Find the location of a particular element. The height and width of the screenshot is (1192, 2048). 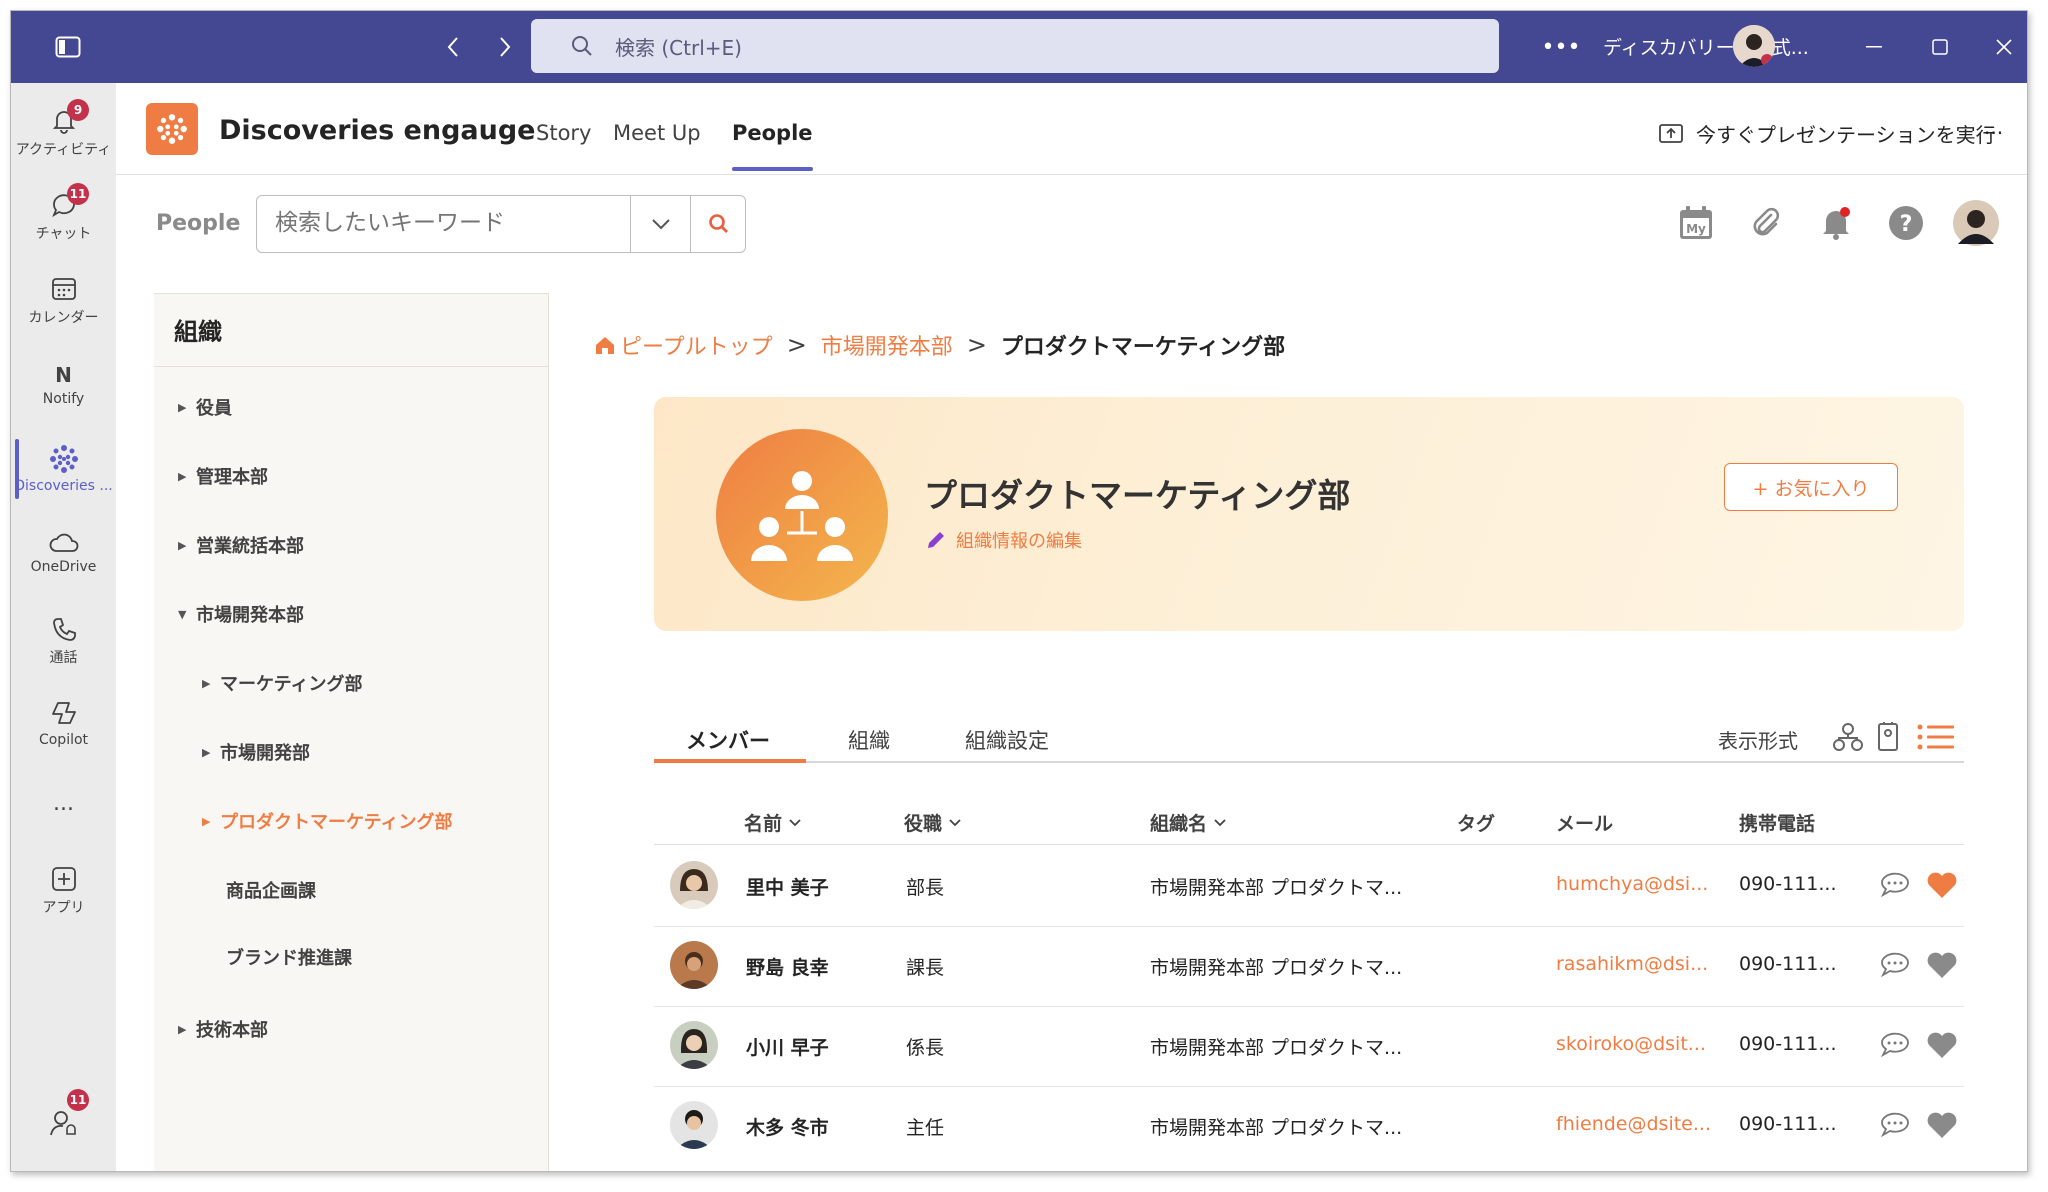

home-icon is located at coordinates (605, 345).